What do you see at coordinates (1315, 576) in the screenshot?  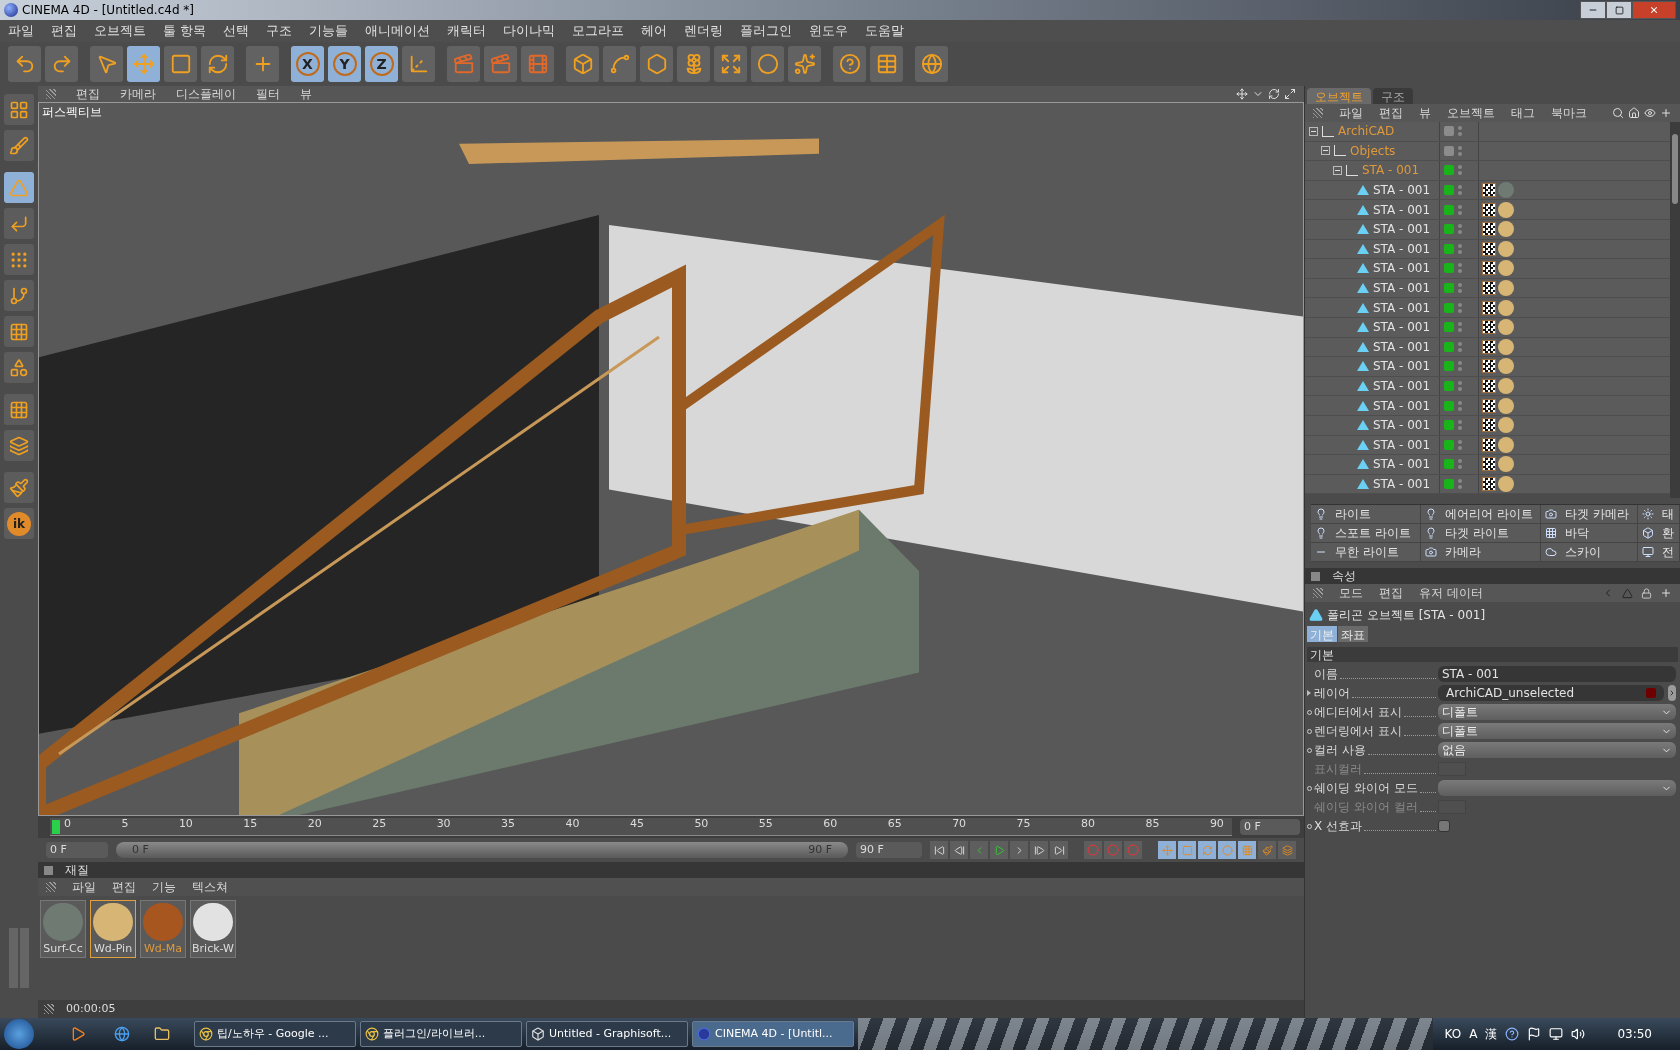 I see `panel-toggle-icon` at bounding box center [1315, 576].